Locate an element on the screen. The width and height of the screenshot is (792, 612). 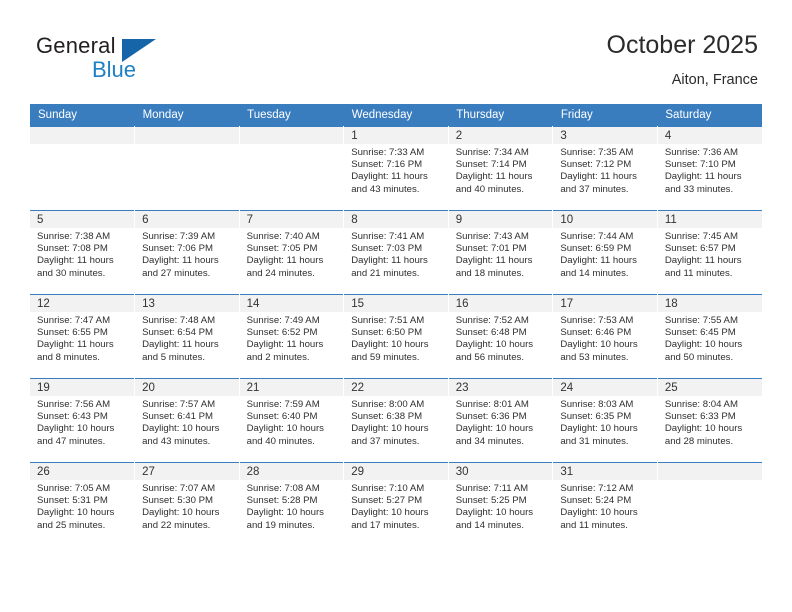
daylight-duration-line2: and 22 minutes. is located at coordinates (176, 525).